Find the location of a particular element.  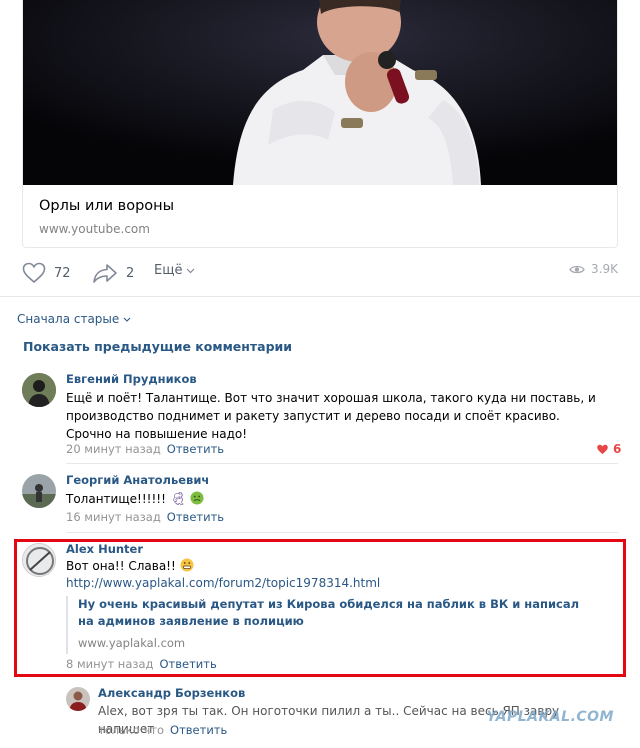

views-count: 3.9K is located at coordinates (604, 269).